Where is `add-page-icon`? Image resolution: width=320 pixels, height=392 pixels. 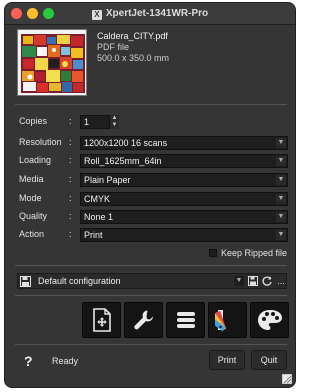
add-page-icon is located at coordinates (101, 320).